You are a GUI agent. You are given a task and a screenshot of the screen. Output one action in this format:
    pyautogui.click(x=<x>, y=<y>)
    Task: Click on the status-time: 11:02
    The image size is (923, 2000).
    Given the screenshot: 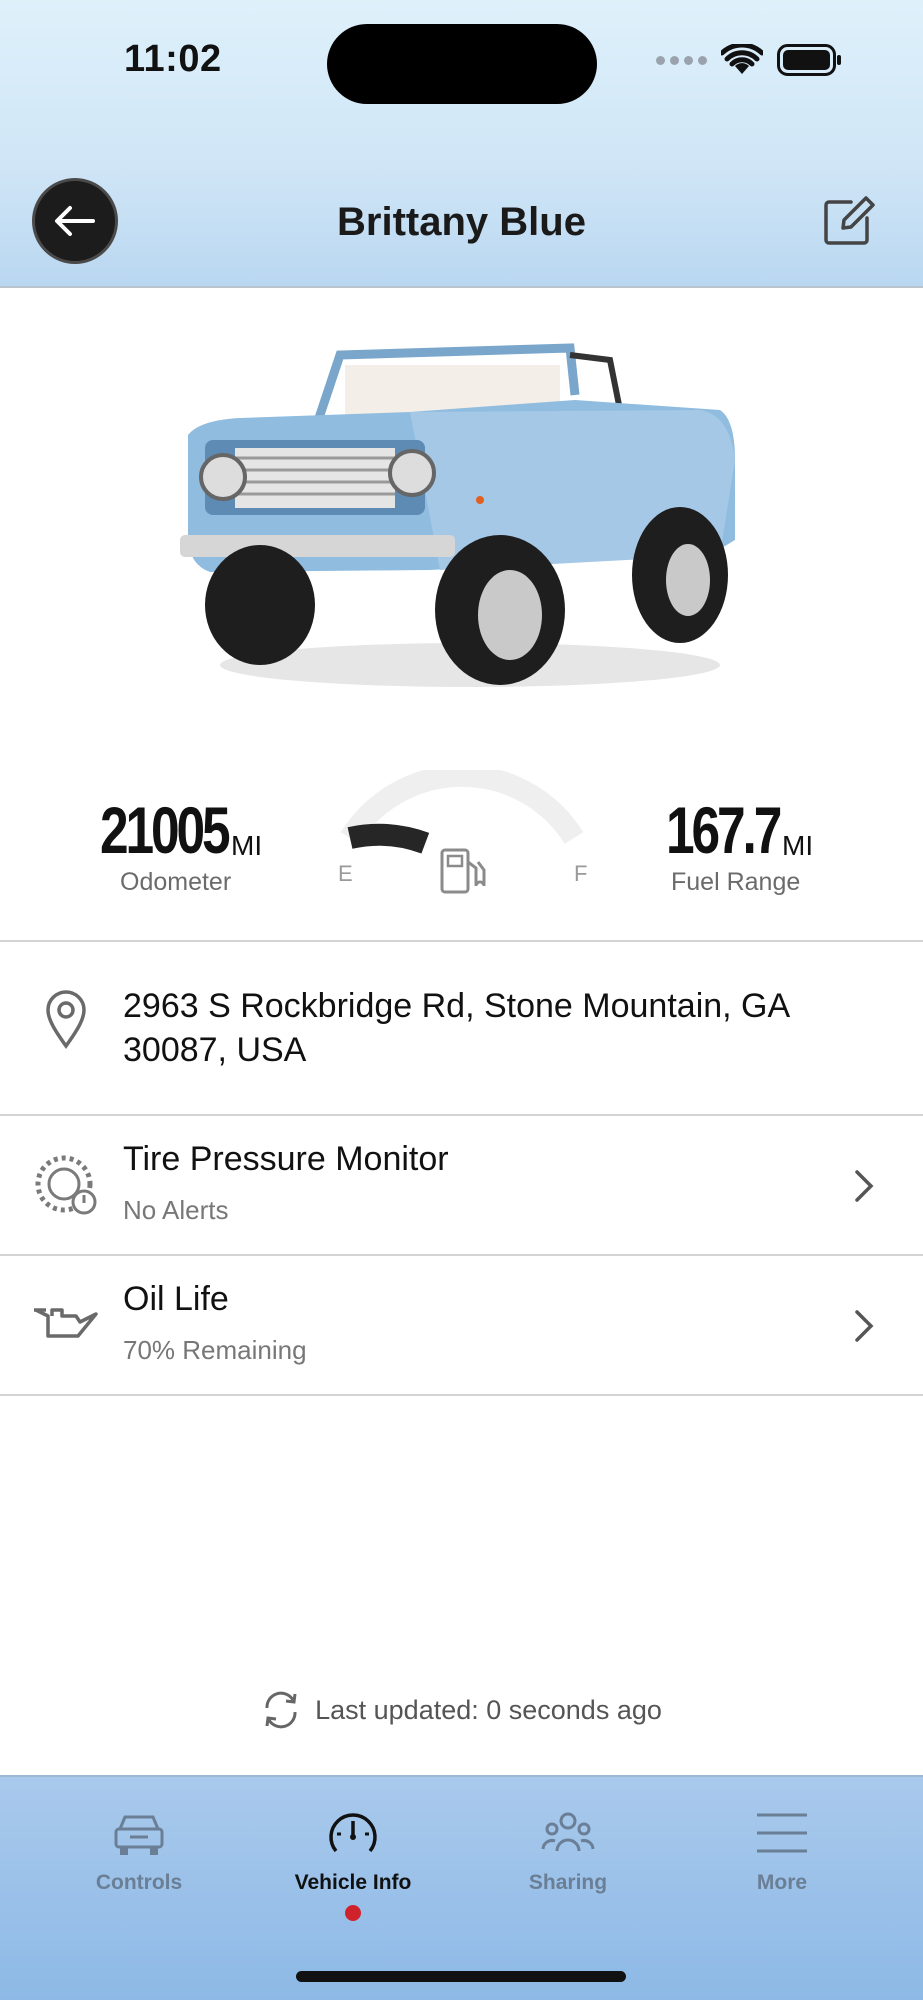 What is the action you would take?
    pyautogui.click(x=173, y=59)
    